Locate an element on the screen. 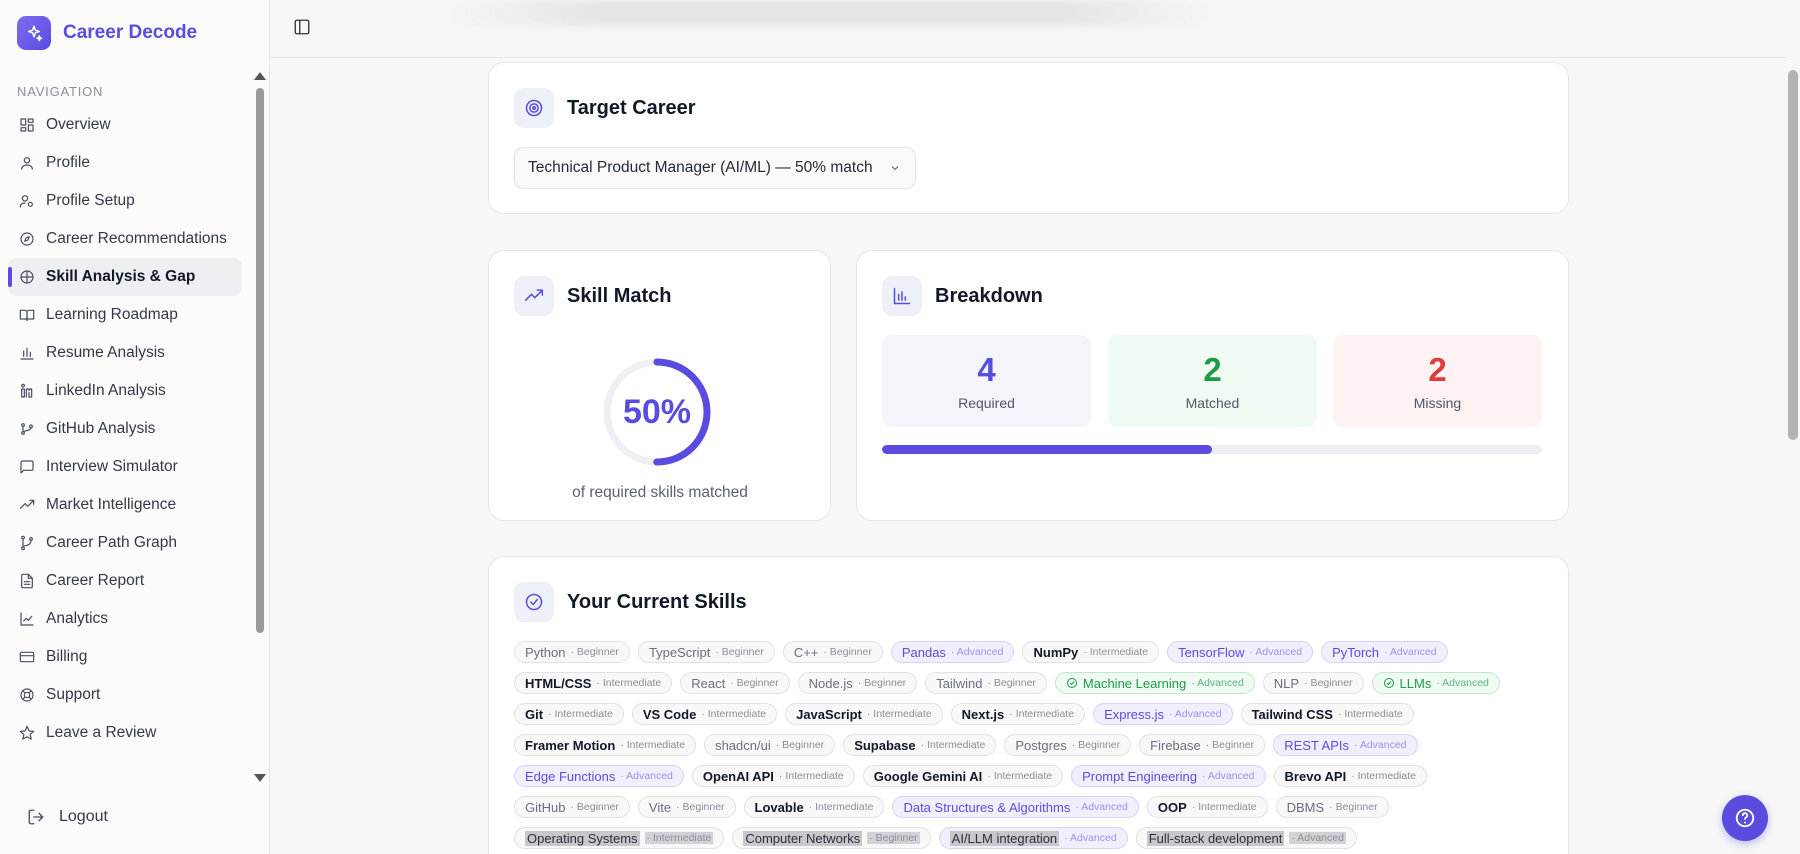 Image resolution: width=1800 pixels, height=854 pixels. skill-chip: Data Structures & Algorithms · Advanced is located at coordinates (1015, 807).